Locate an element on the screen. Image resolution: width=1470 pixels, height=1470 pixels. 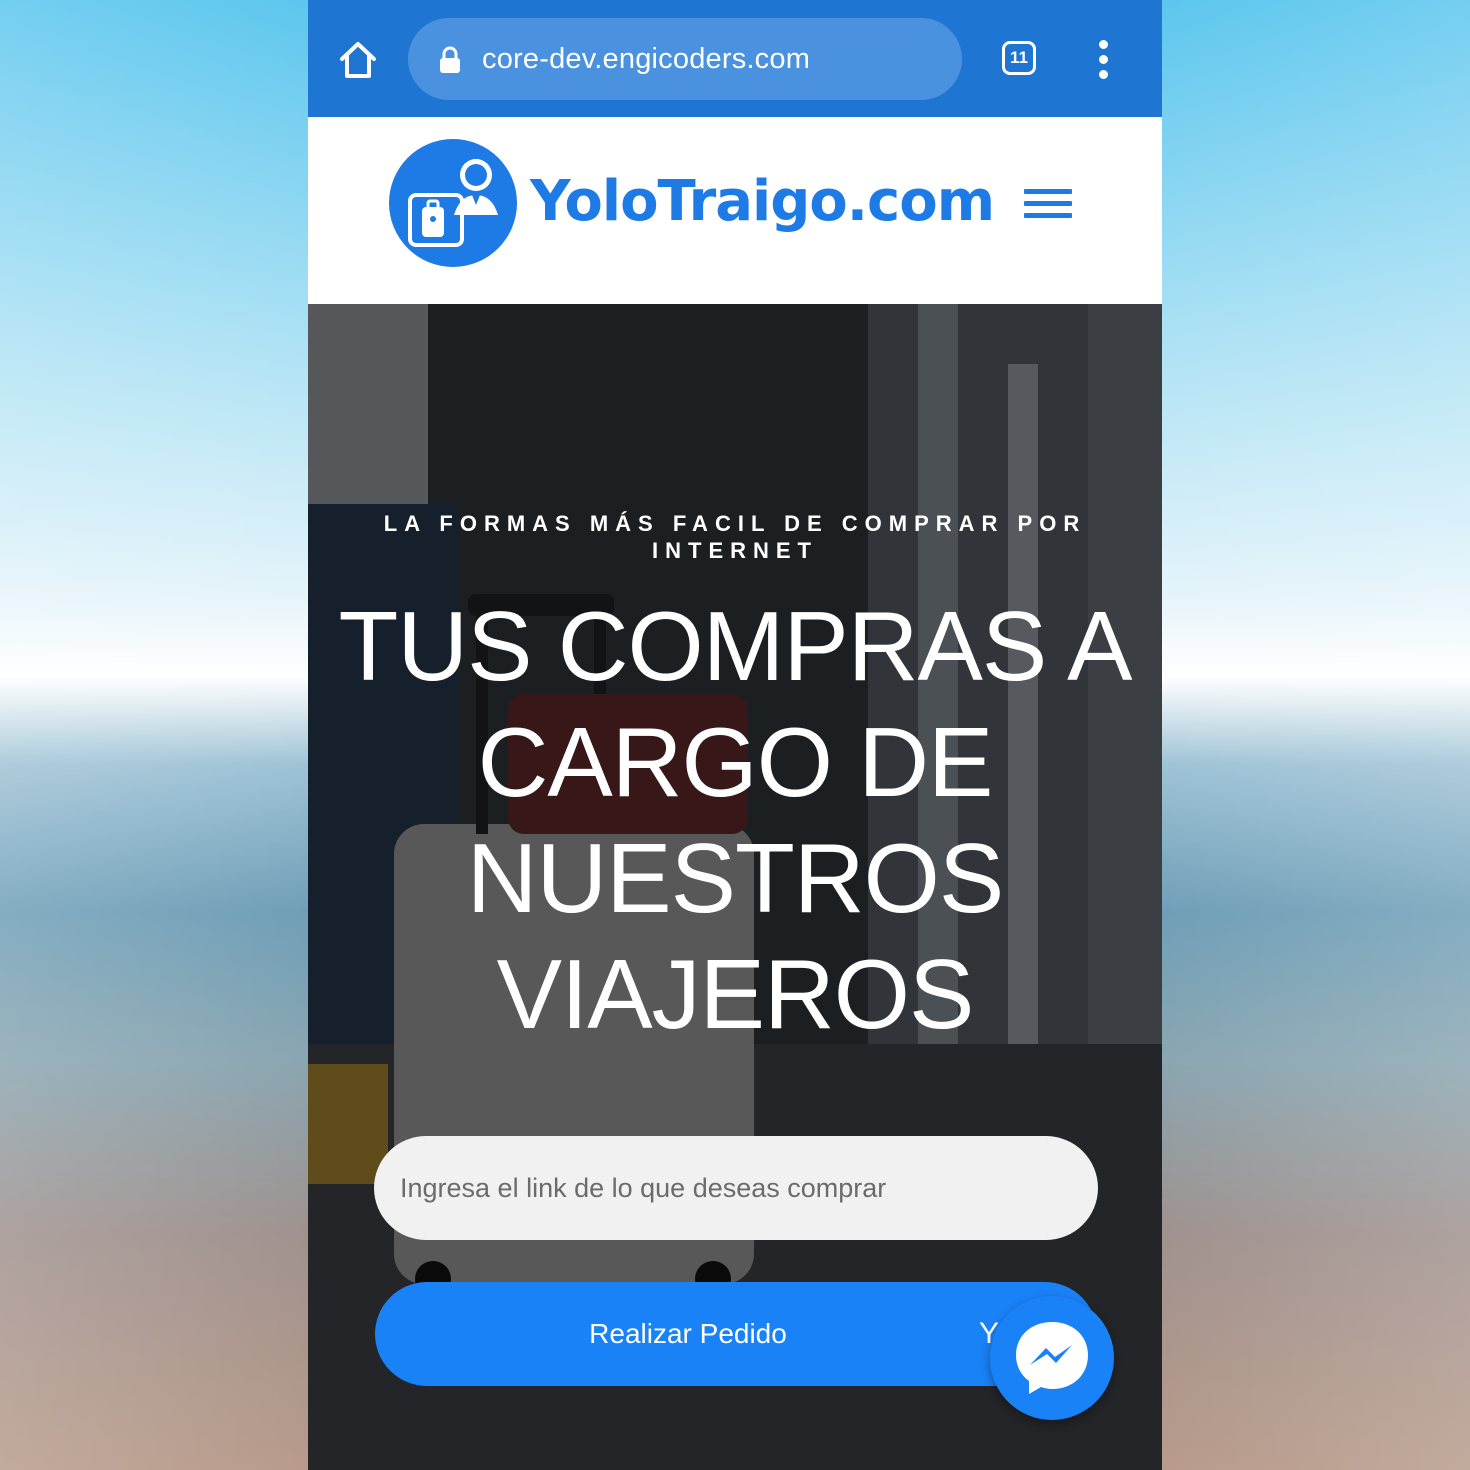
place-order-button: Realizar Pedido Y is located at coordinates (736, 1334).